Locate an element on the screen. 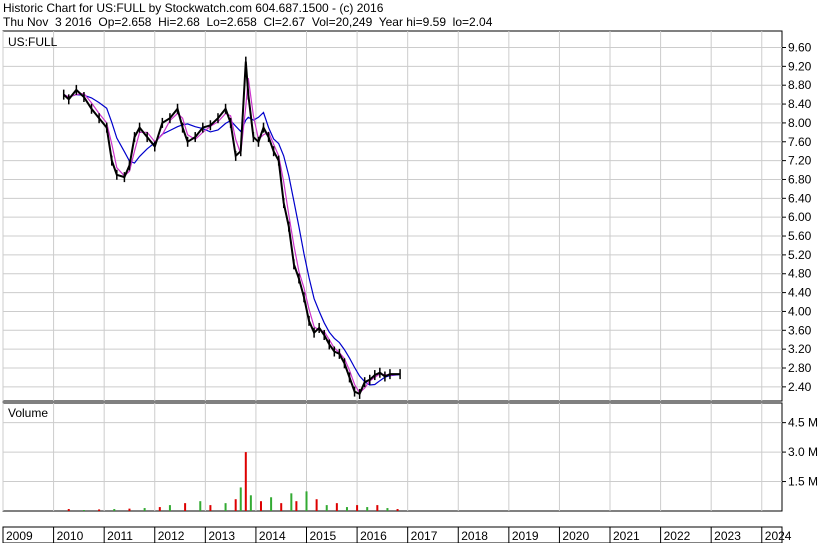  price-tick-label: 7.20 is located at coordinates (800, 161).